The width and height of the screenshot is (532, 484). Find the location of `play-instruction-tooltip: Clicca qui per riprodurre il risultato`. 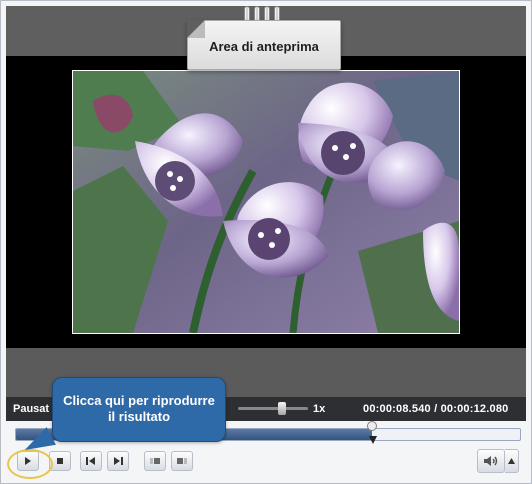

play-instruction-tooltip: Clicca qui per riprodurre il risultato is located at coordinates (139, 409).